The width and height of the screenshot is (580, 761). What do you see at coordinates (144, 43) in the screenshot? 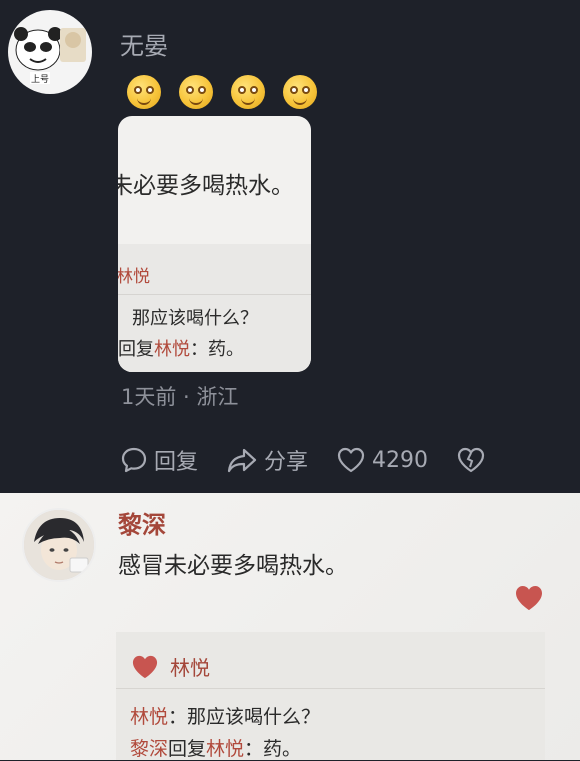
I see `username: 无晏` at bounding box center [144, 43].